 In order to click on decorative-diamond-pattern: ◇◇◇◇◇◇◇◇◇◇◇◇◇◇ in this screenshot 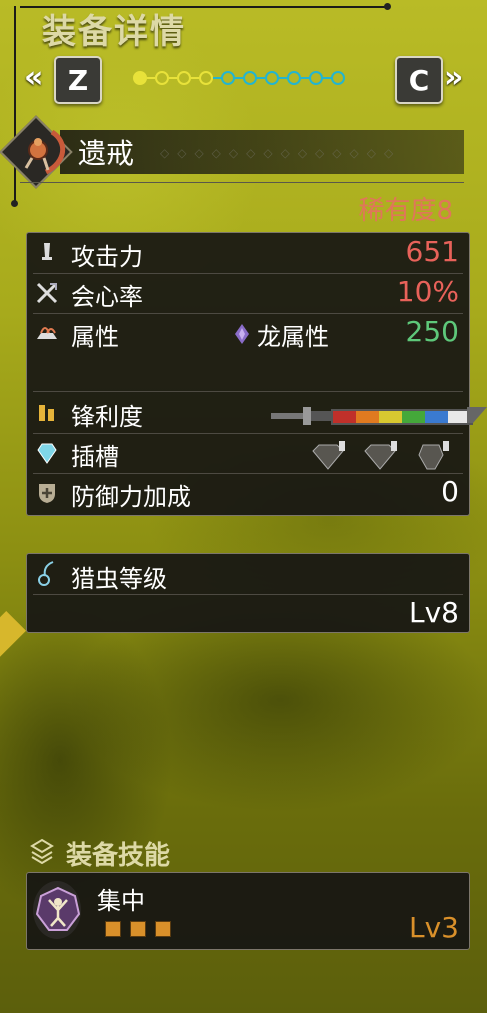, I will do `click(281, 153)`.